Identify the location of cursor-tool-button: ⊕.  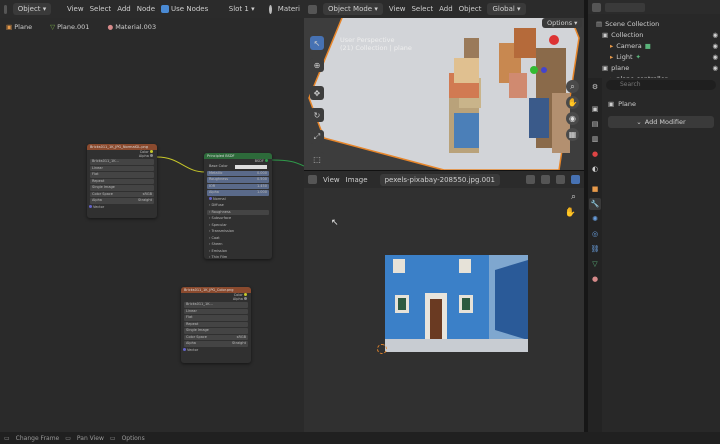
(317, 65).